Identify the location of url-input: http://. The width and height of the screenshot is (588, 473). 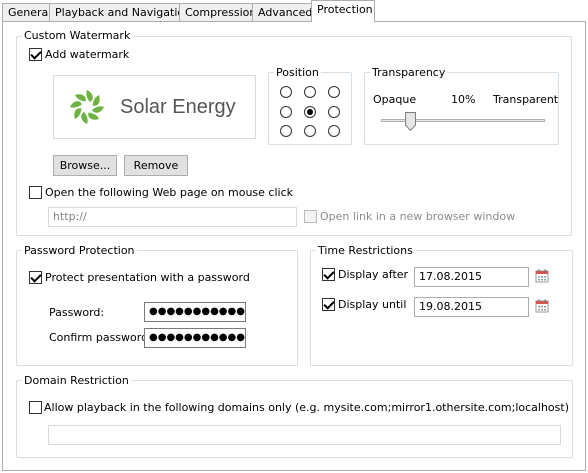
(172, 217).